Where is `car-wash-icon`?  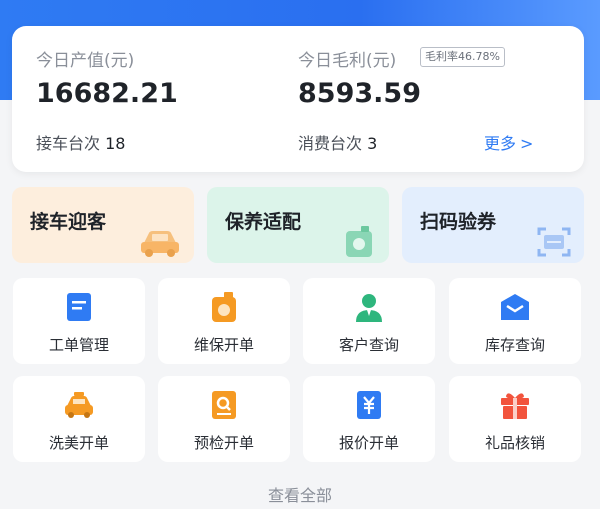
car-wash-icon is located at coordinates (79, 405).